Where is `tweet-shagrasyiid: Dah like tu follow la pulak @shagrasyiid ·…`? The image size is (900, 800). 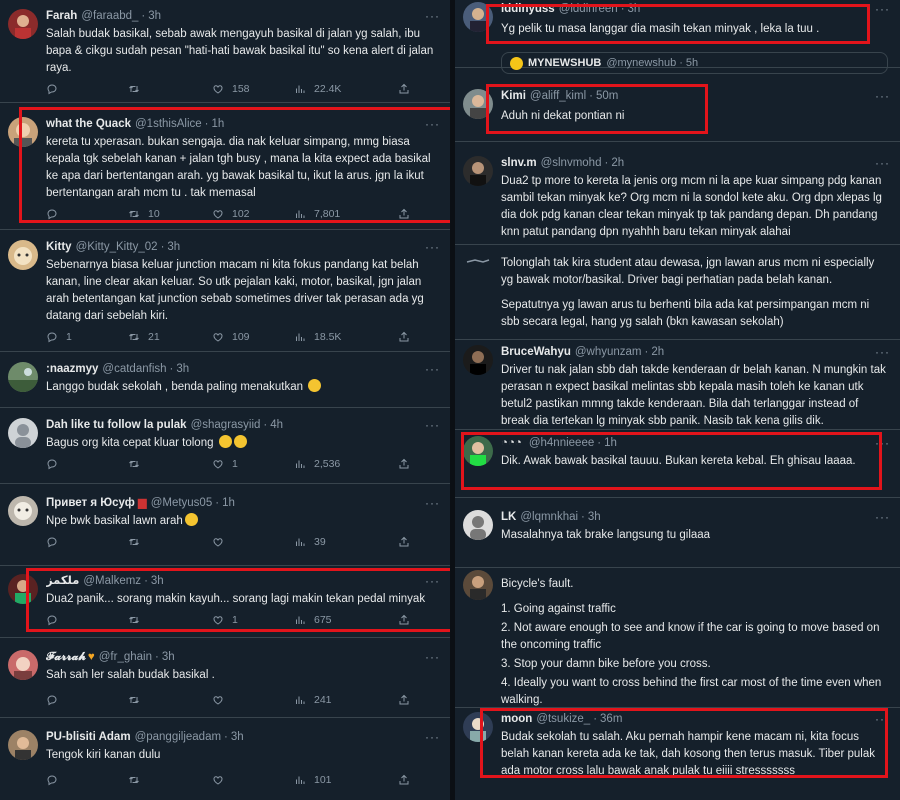
tweet-shagrasyiid: Dah like tu follow la pulak @shagrasyiid ·… is located at coordinates (225, 446).